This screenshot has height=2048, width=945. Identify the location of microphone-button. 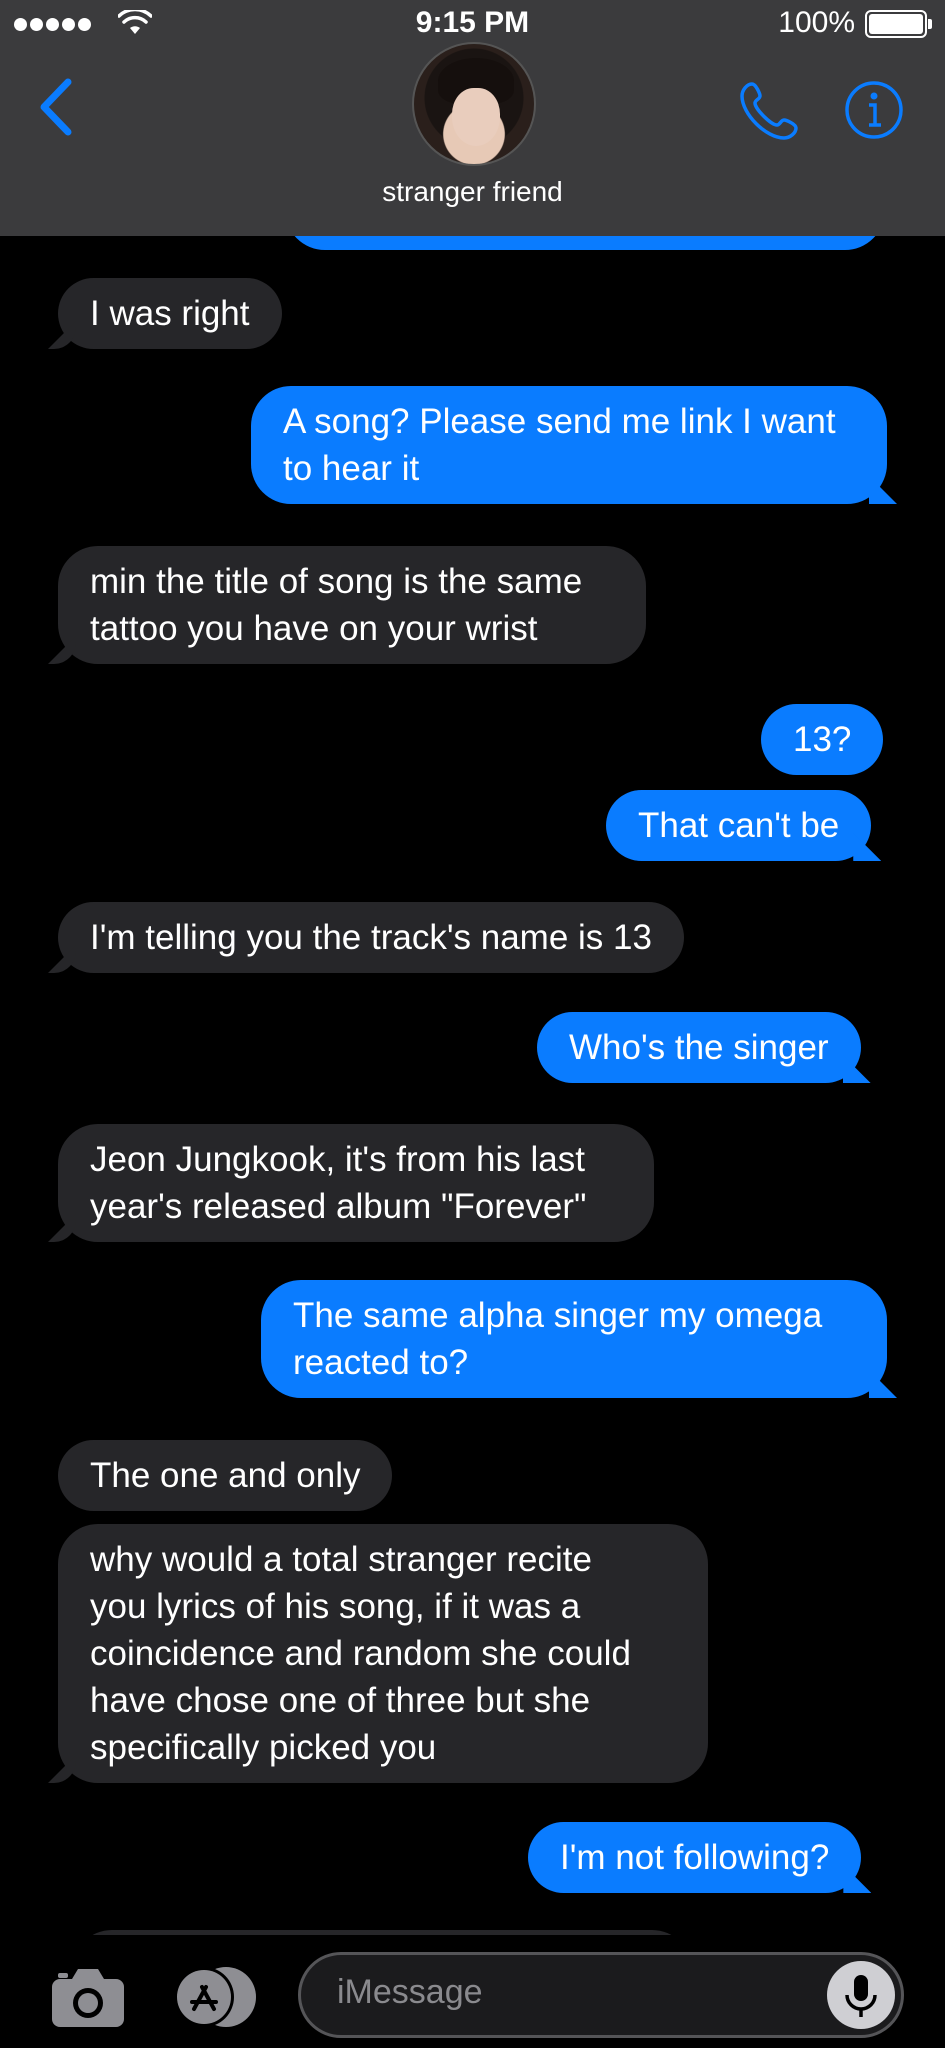
(861, 1995).